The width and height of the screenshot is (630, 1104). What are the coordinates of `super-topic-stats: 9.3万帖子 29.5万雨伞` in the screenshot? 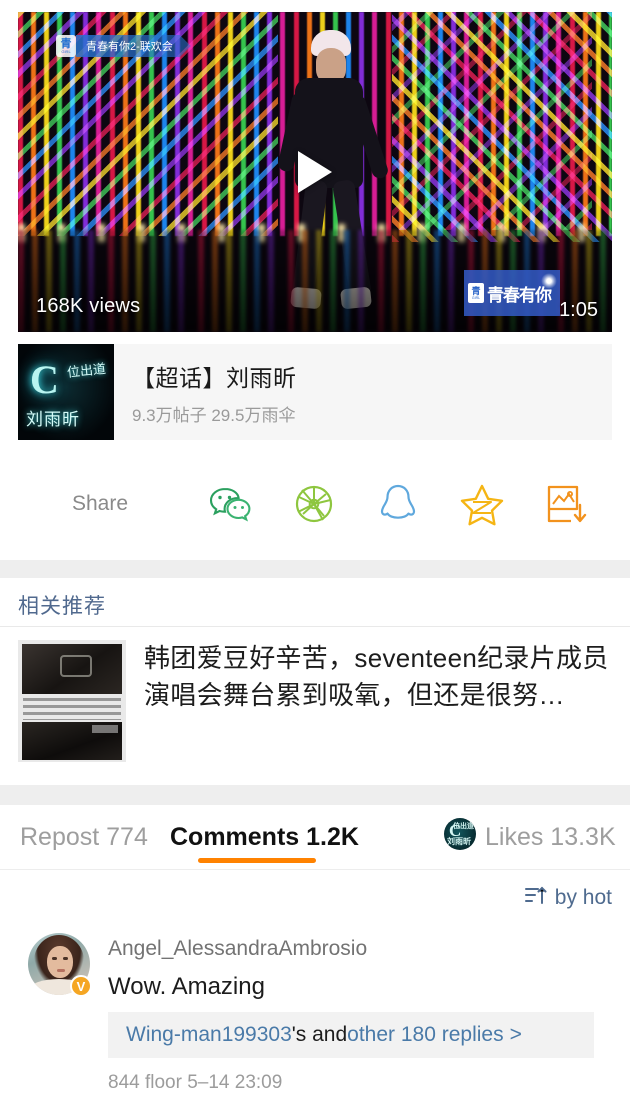 It's located at (214, 415).